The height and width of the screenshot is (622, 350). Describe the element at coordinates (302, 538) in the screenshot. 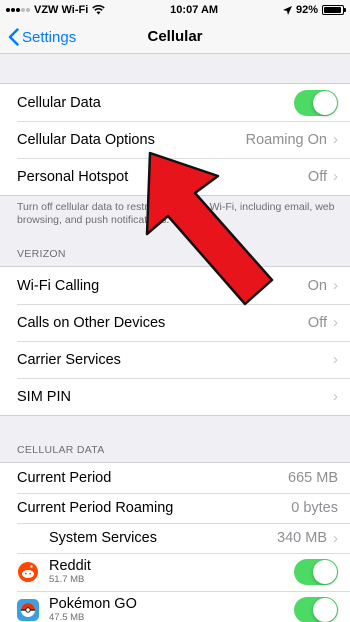

I see `system-services-value: 340 MB` at that location.